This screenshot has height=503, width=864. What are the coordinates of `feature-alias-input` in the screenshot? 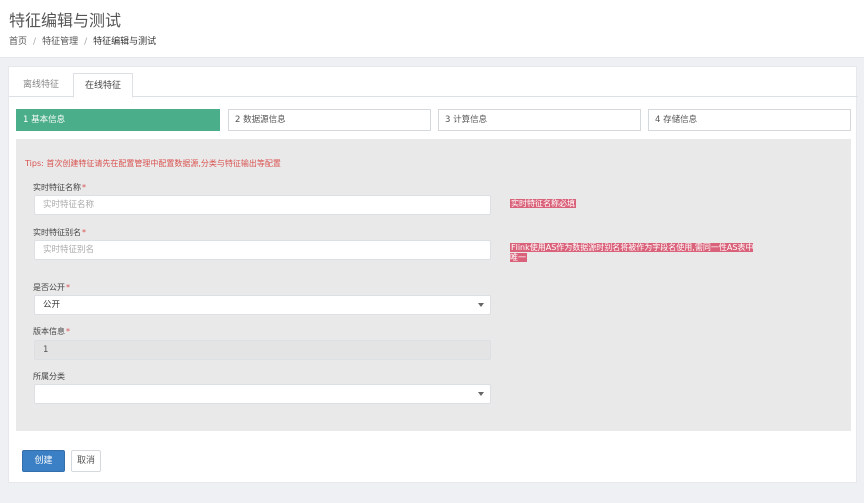 It's located at (262, 250).